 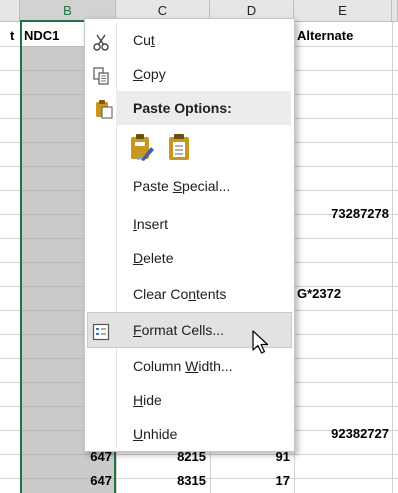 I want to click on menu-item-hide: Hide, so click(x=189, y=400).